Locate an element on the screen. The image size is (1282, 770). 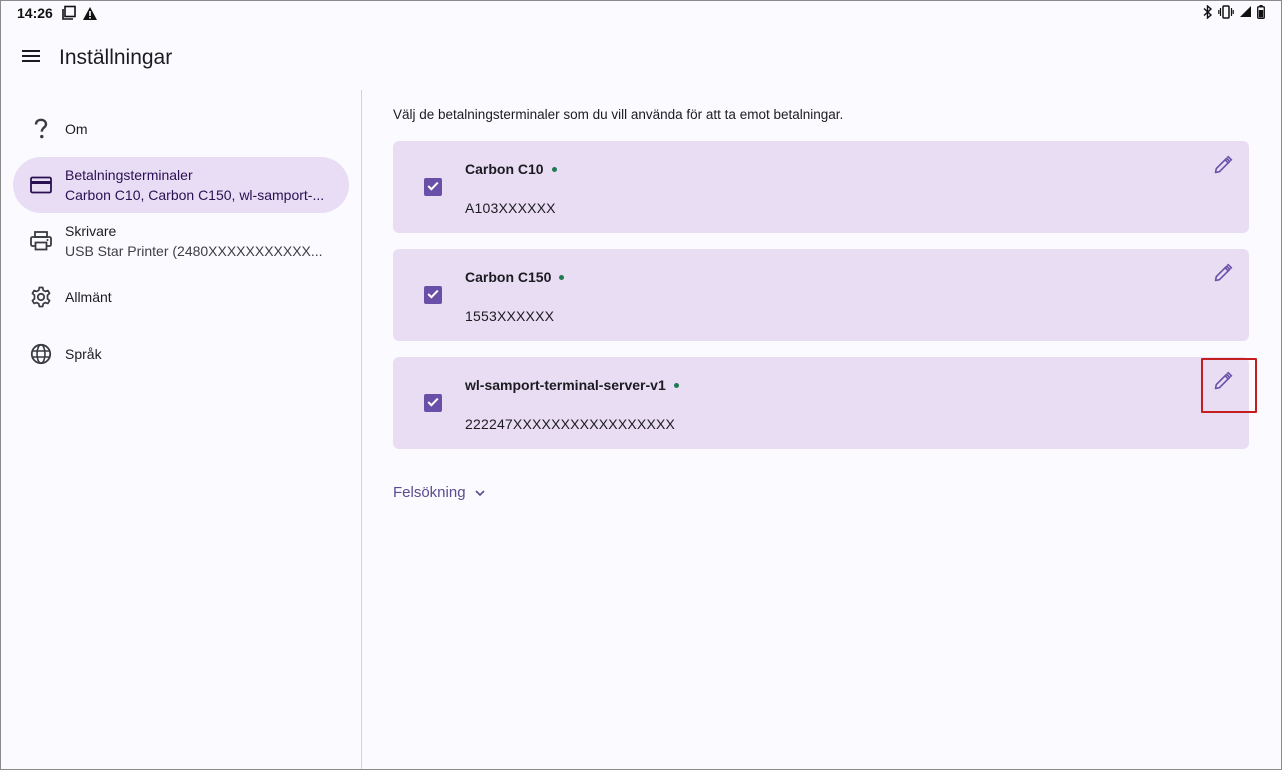
terminal-card: Carbon C150 1553XXXXXX is located at coordinates (821, 295).